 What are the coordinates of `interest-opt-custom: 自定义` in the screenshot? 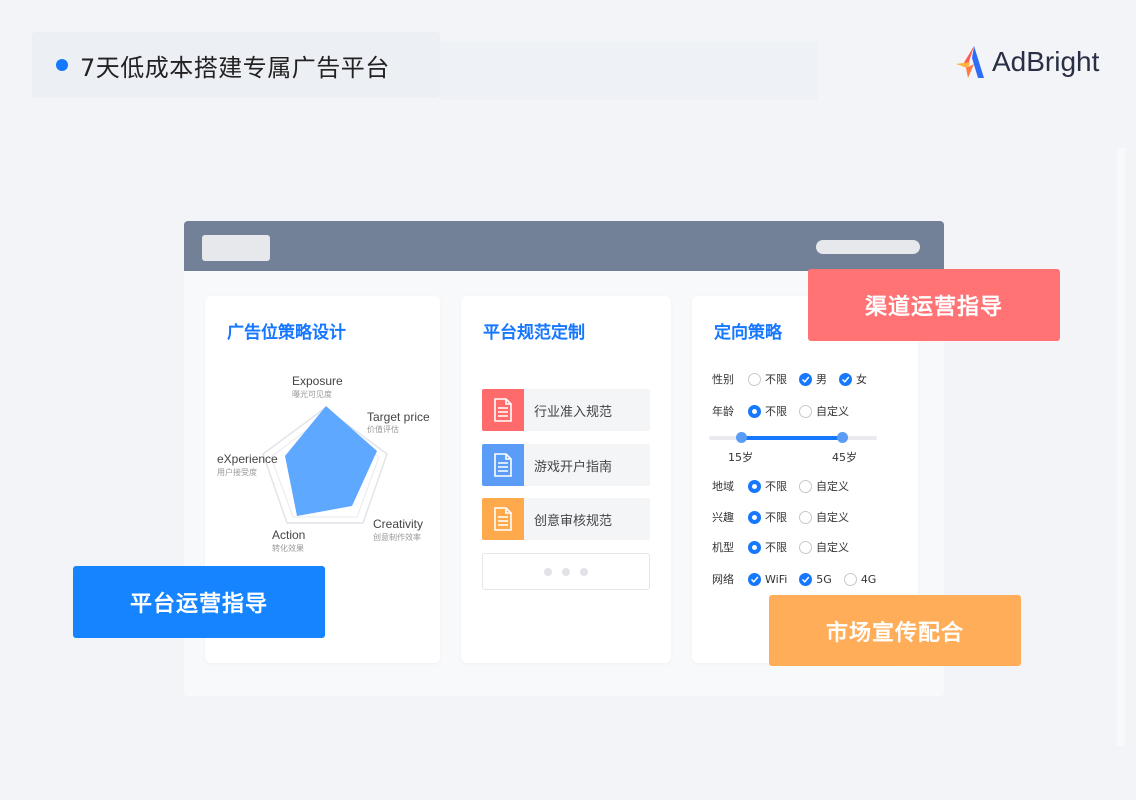 It's located at (824, 517).